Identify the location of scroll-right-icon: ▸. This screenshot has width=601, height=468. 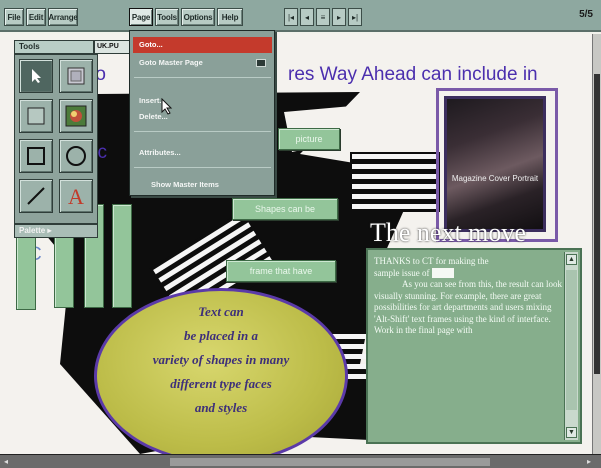
(592, 462).